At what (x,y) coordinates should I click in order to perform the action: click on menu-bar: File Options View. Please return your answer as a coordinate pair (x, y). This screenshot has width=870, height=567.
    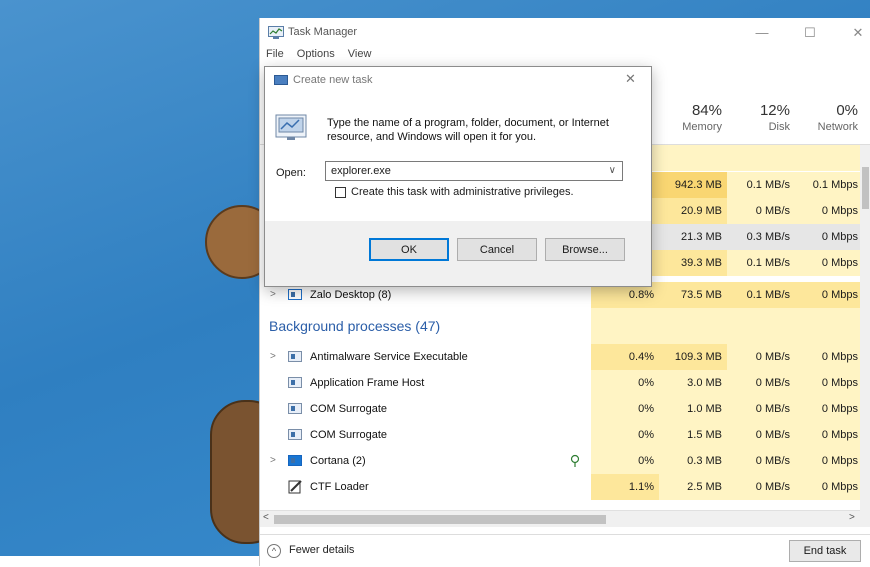
    Looking at the image, I should click on (317, 56).